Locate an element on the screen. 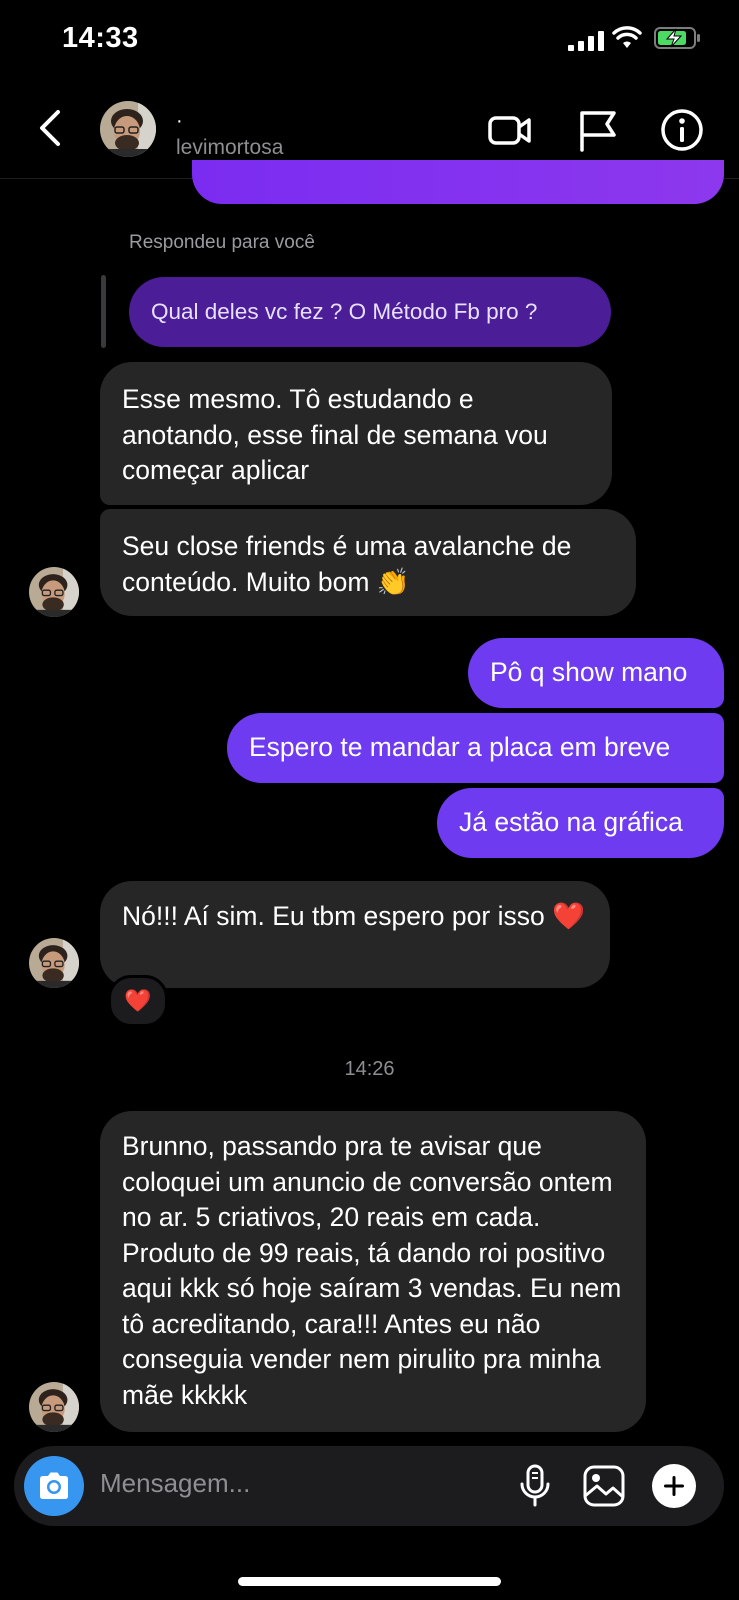 This screenshot has width=739, height=1600. display-name: · is located at coordinates (179, 121).